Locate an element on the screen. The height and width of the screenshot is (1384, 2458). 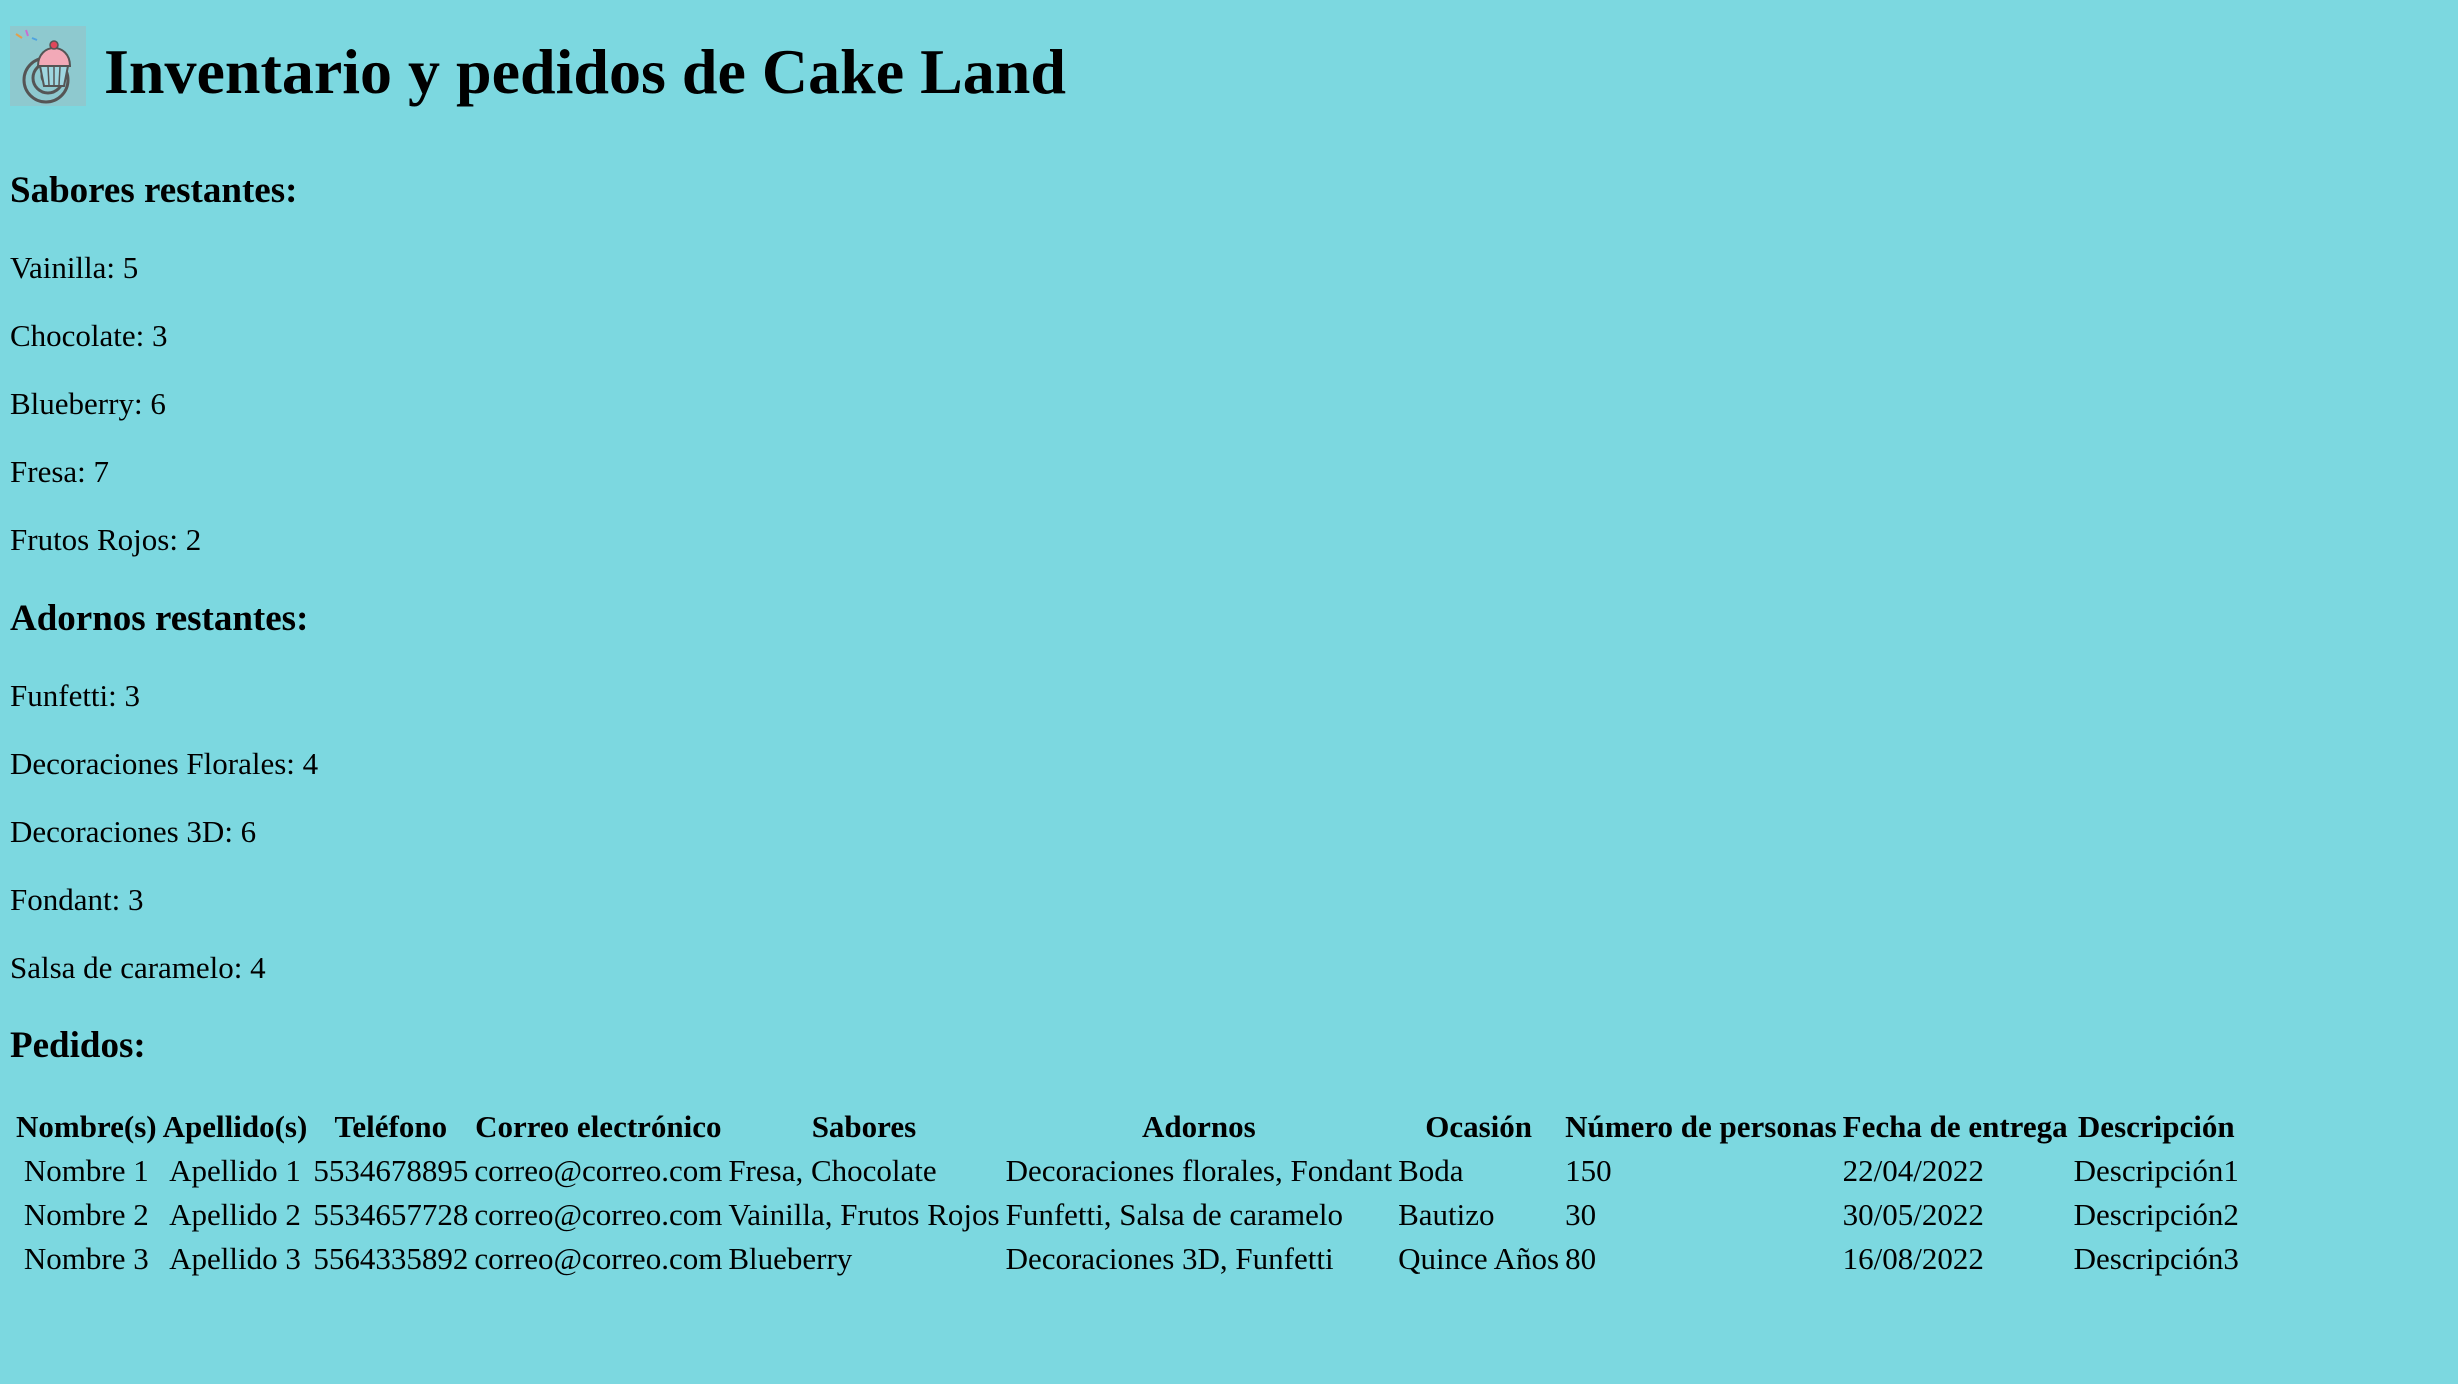
cell-descripcion: Descripción3 is located at coordinates (2156, 1258).